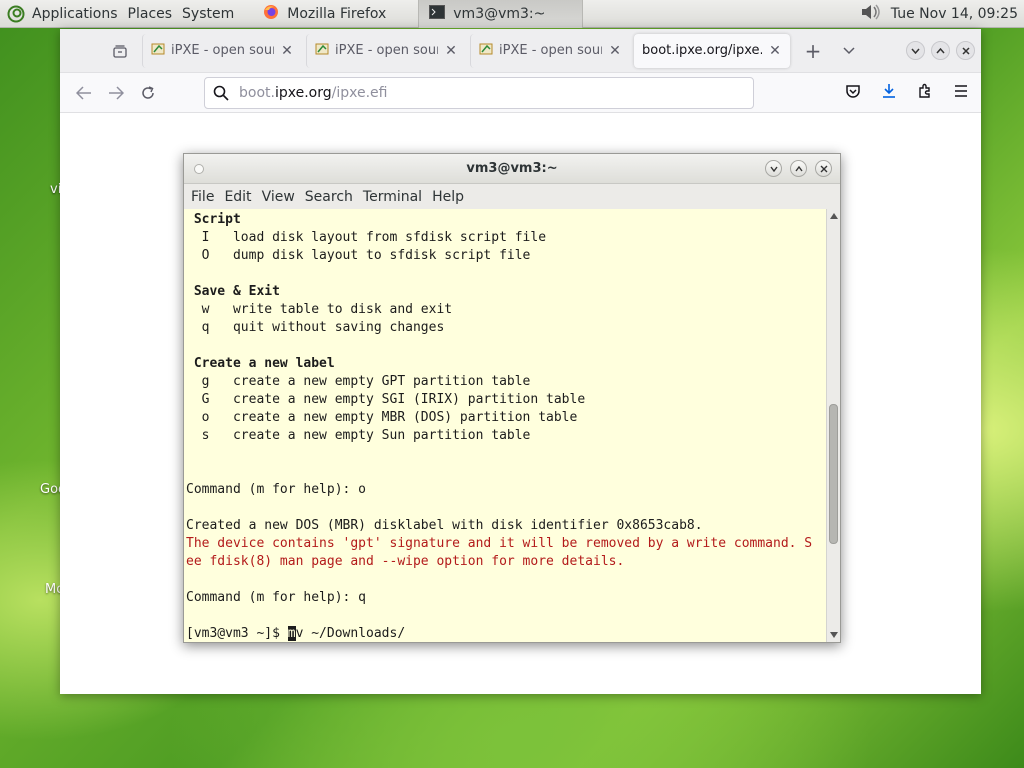 The height and width of the screenshot is (768, 1024). I want to click on taskbar-item-terminal: vm3@vm3:~, so click(501, 14).